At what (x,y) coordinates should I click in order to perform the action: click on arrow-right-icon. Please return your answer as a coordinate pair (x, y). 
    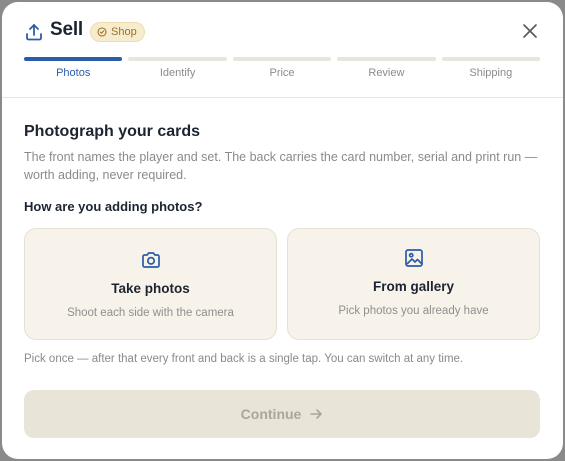
    Looking at the image, I should click on (316, 414).